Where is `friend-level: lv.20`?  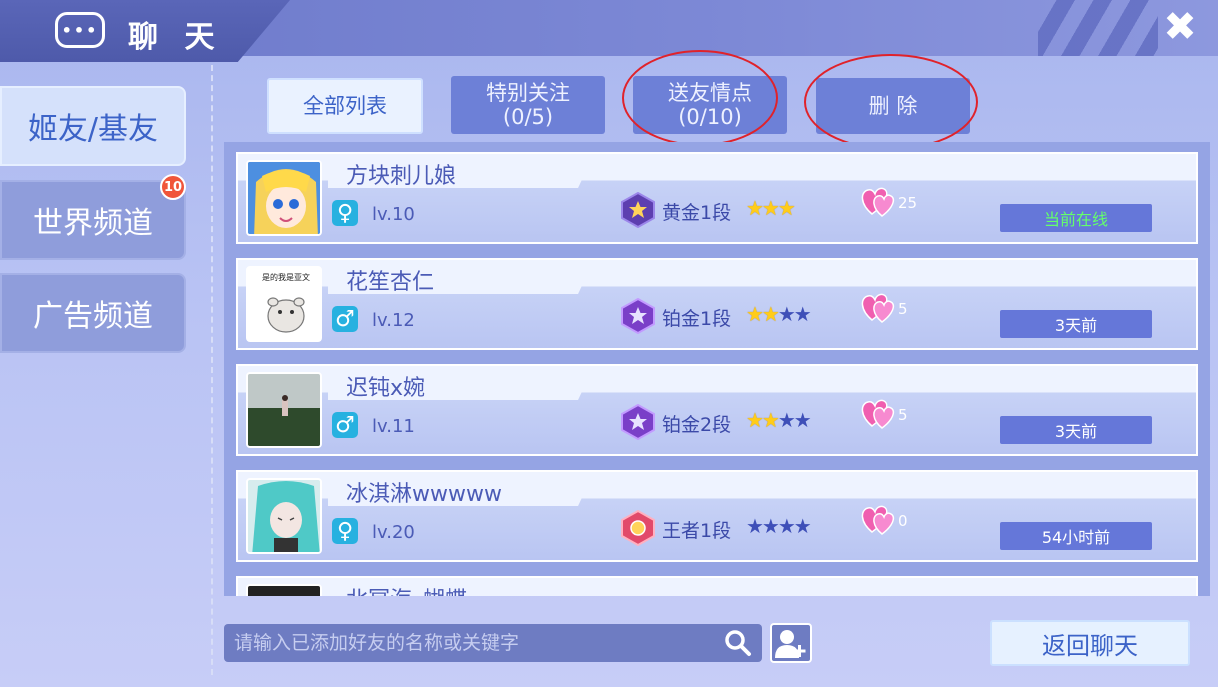
friend-level: lv.20 is located at coordinates (393, 532).